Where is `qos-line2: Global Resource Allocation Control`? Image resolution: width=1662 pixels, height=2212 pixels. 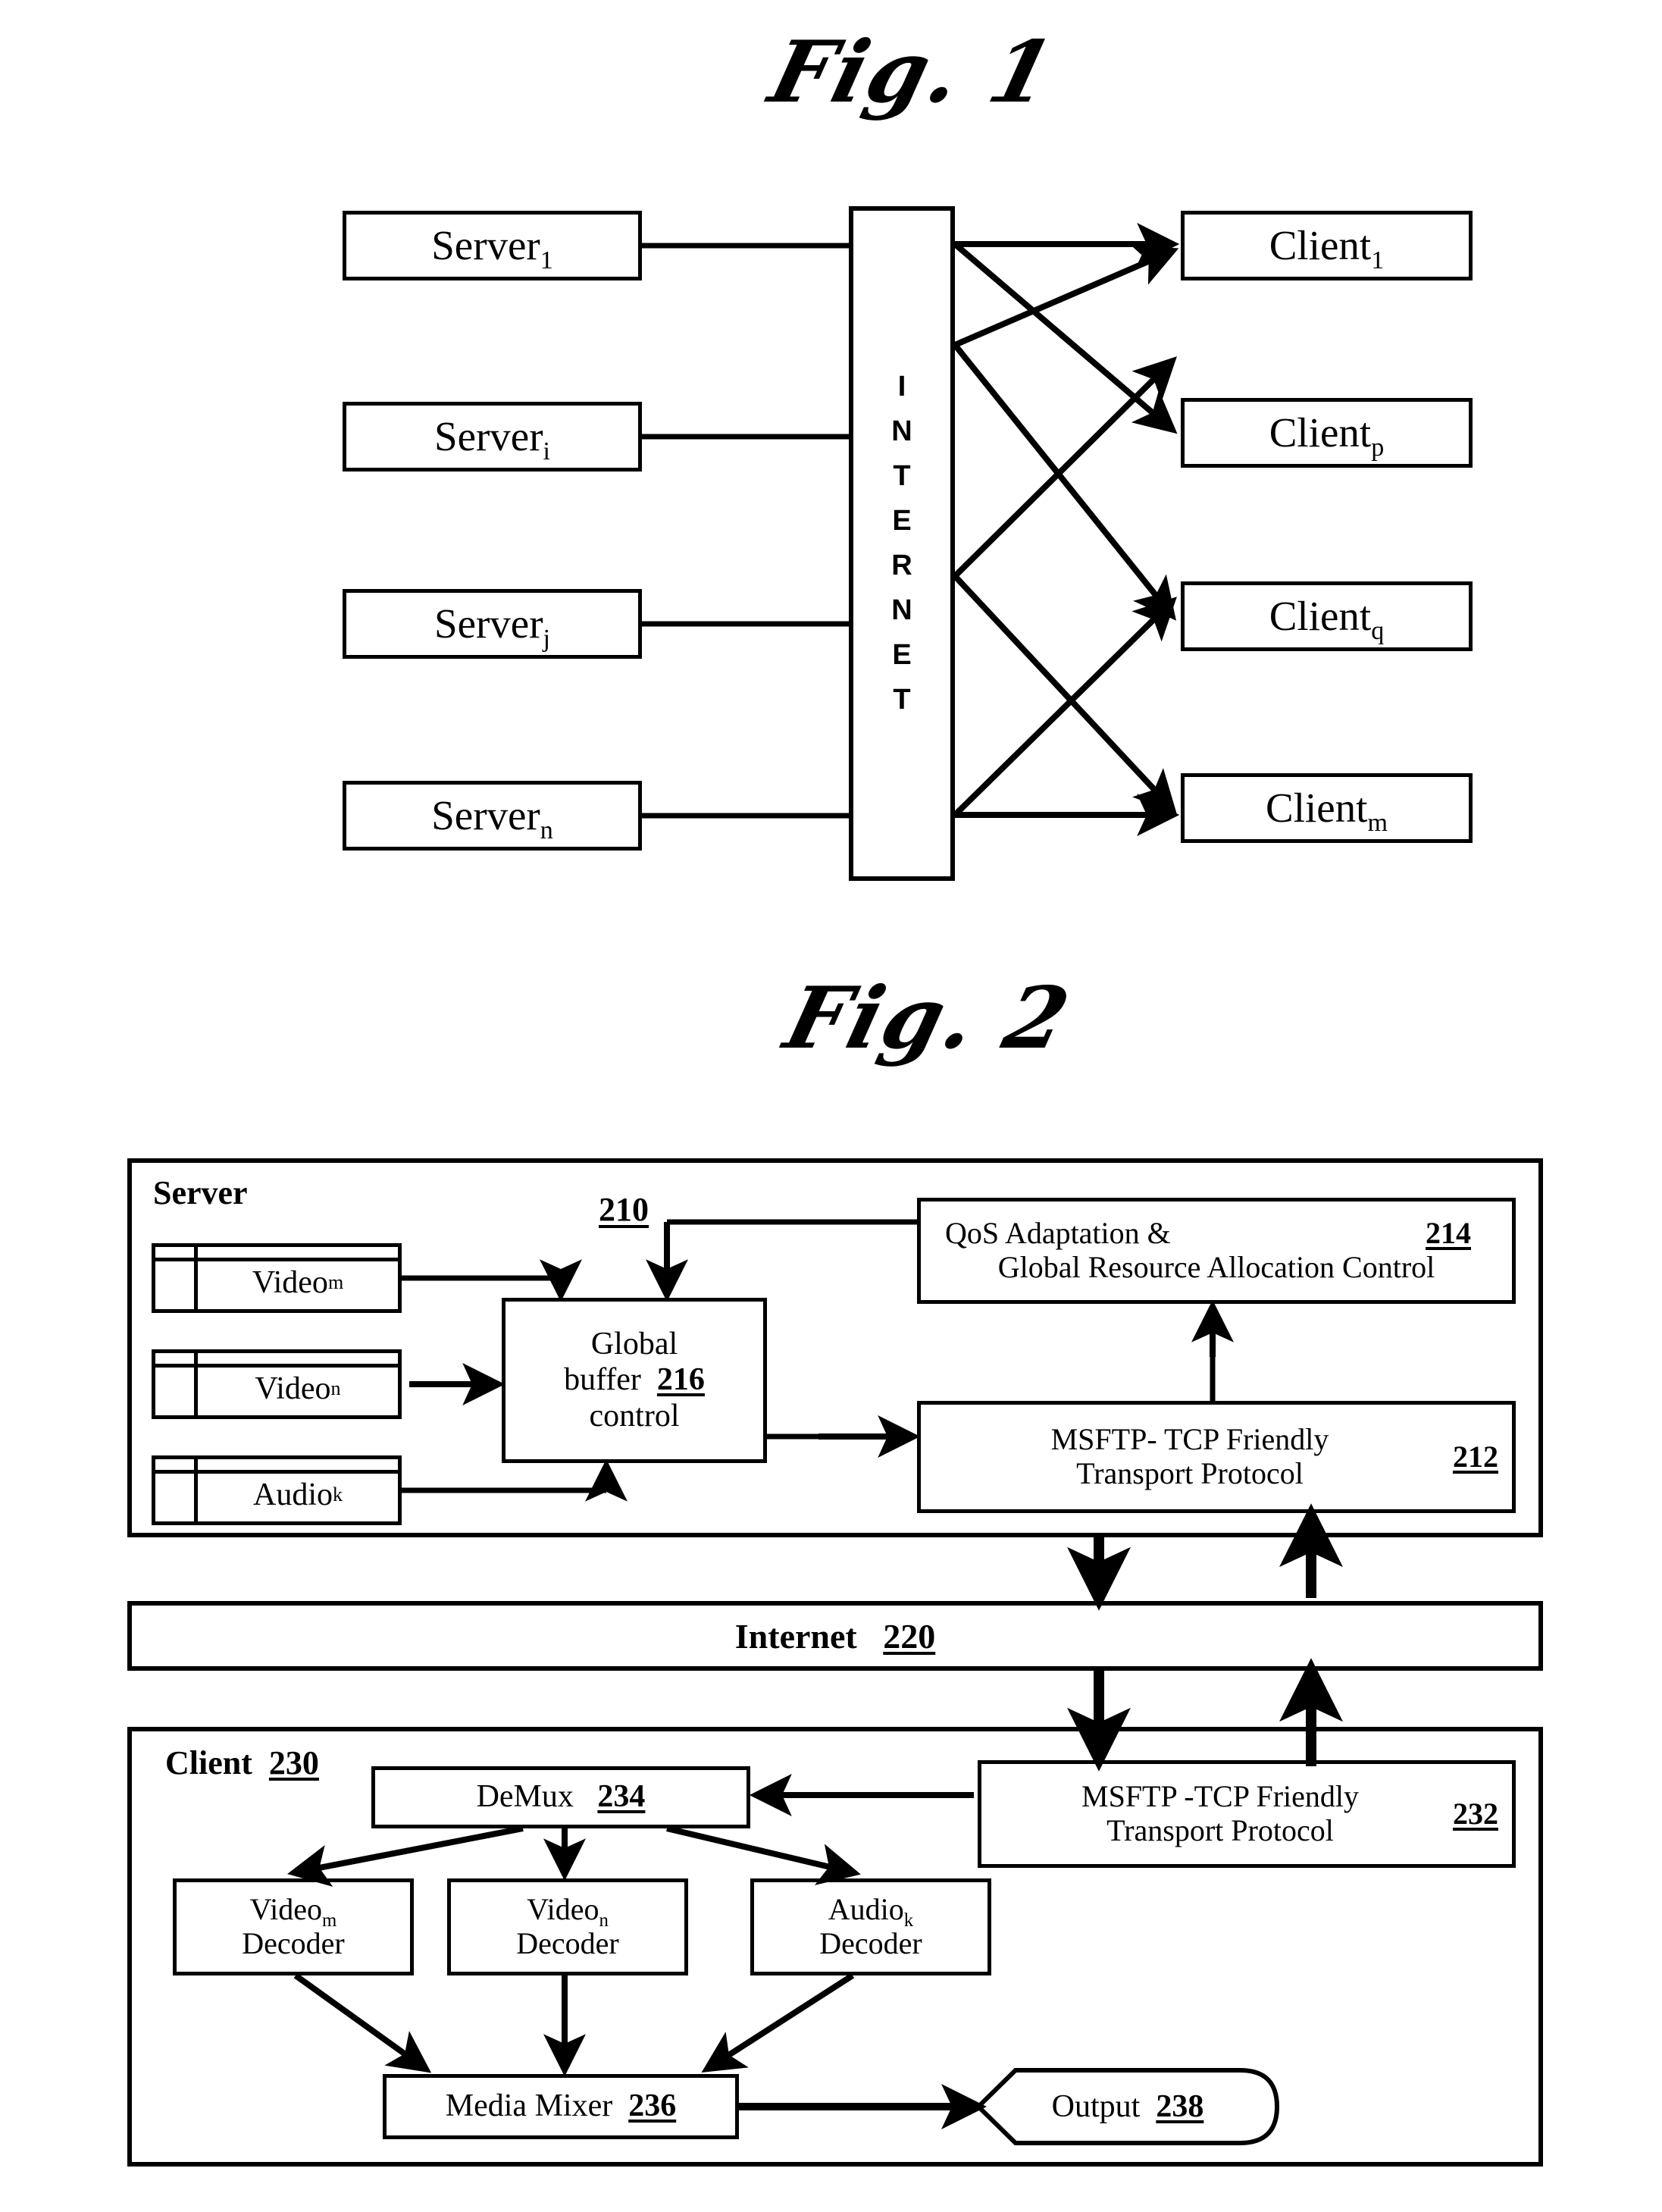 qos-line2: Global Resource Allocation Control is located at coordinates (1216, 1267).